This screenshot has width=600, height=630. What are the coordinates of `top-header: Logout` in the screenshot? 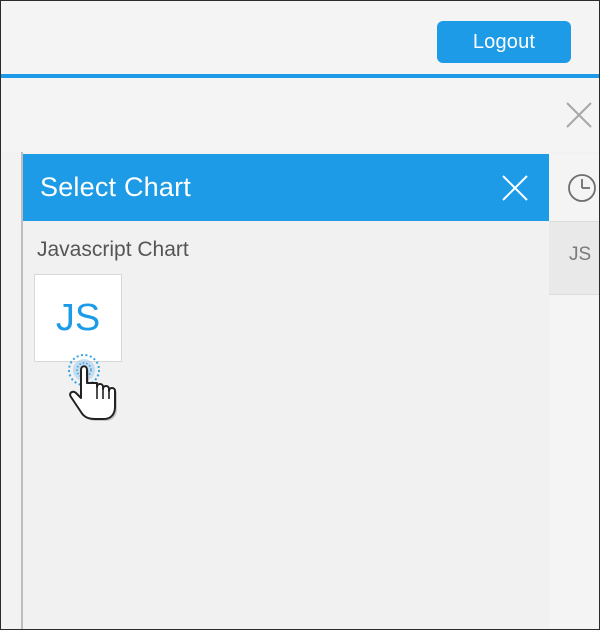 It's located at (300, 37).